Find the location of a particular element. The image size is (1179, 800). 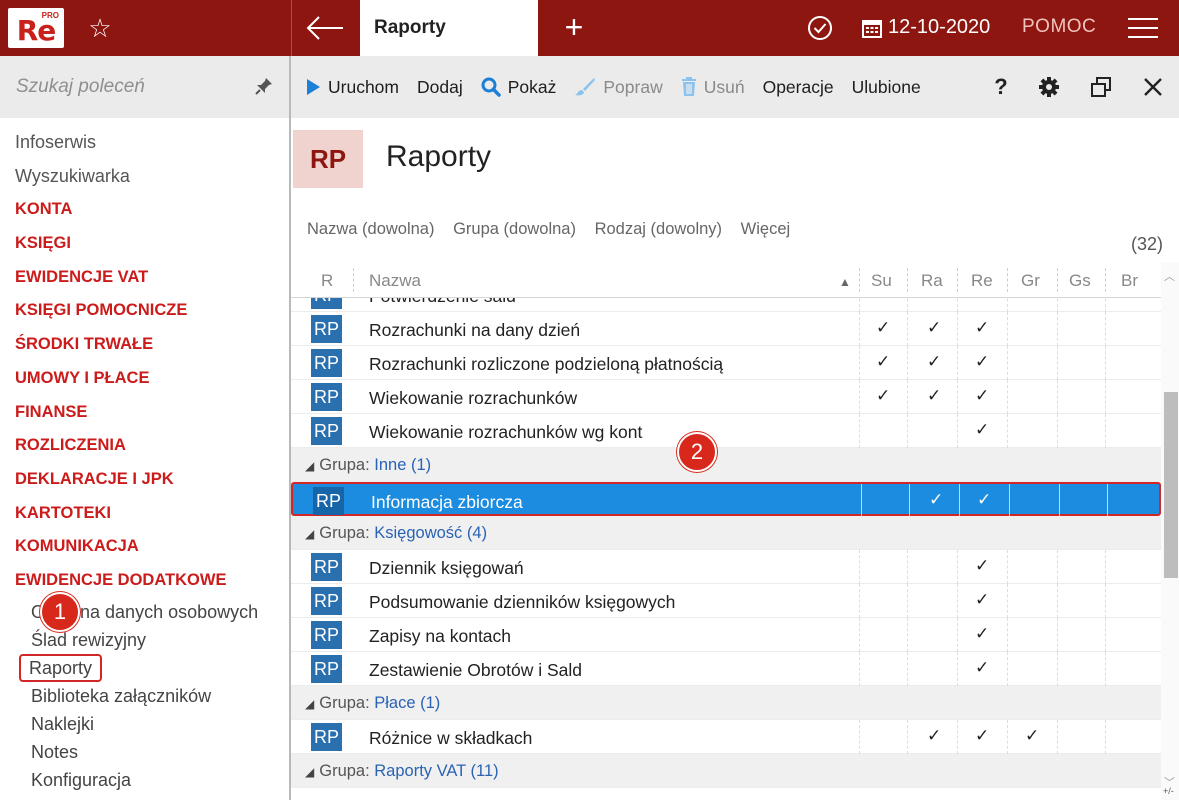

column-header-re: Re is located at coordinates (982, 281).